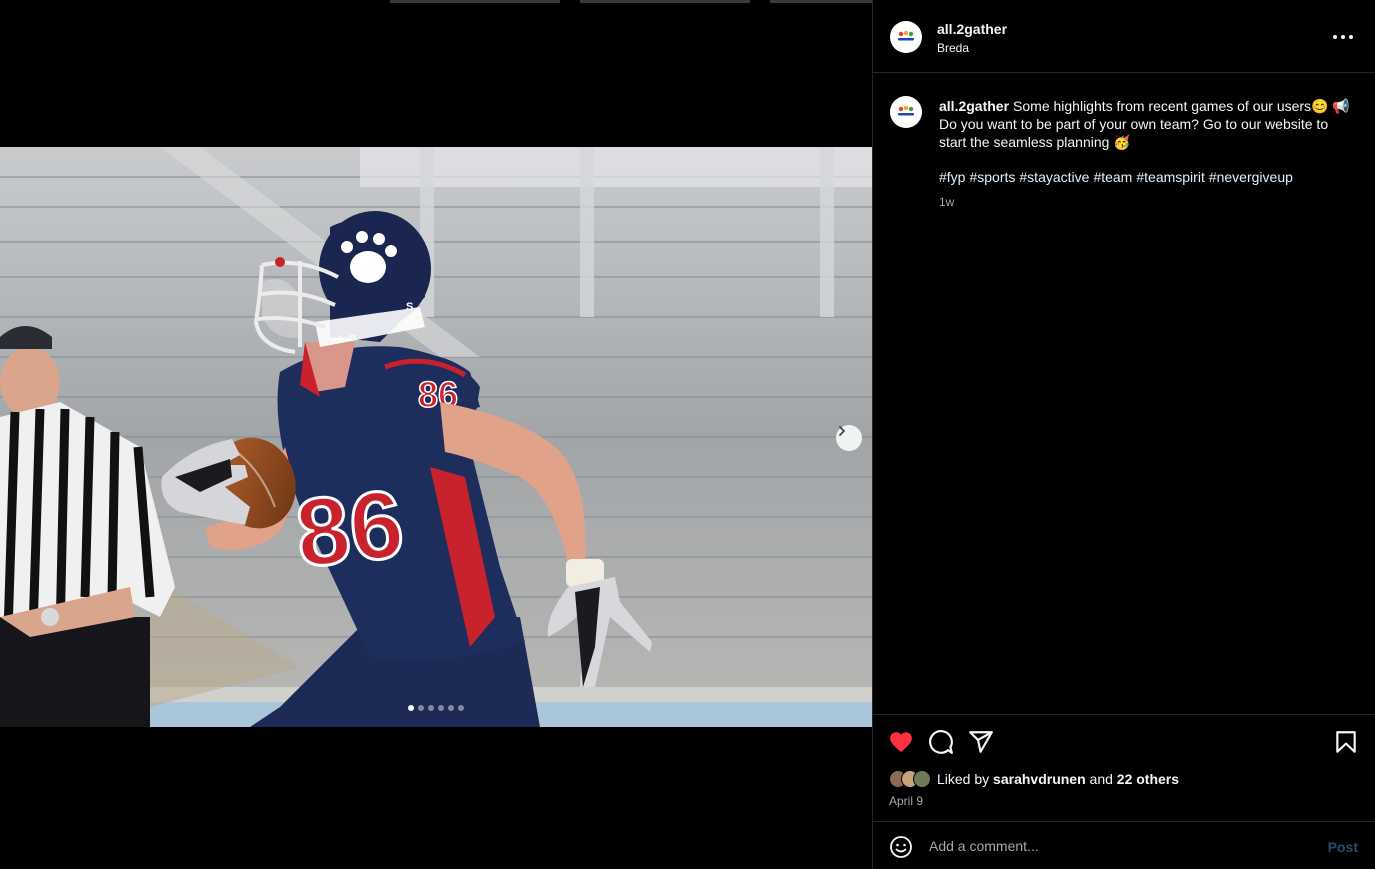  What do you see at coordinates (1119, 846) in the screenshot?
I see `comment-input` at bounding box center [1119, 846].